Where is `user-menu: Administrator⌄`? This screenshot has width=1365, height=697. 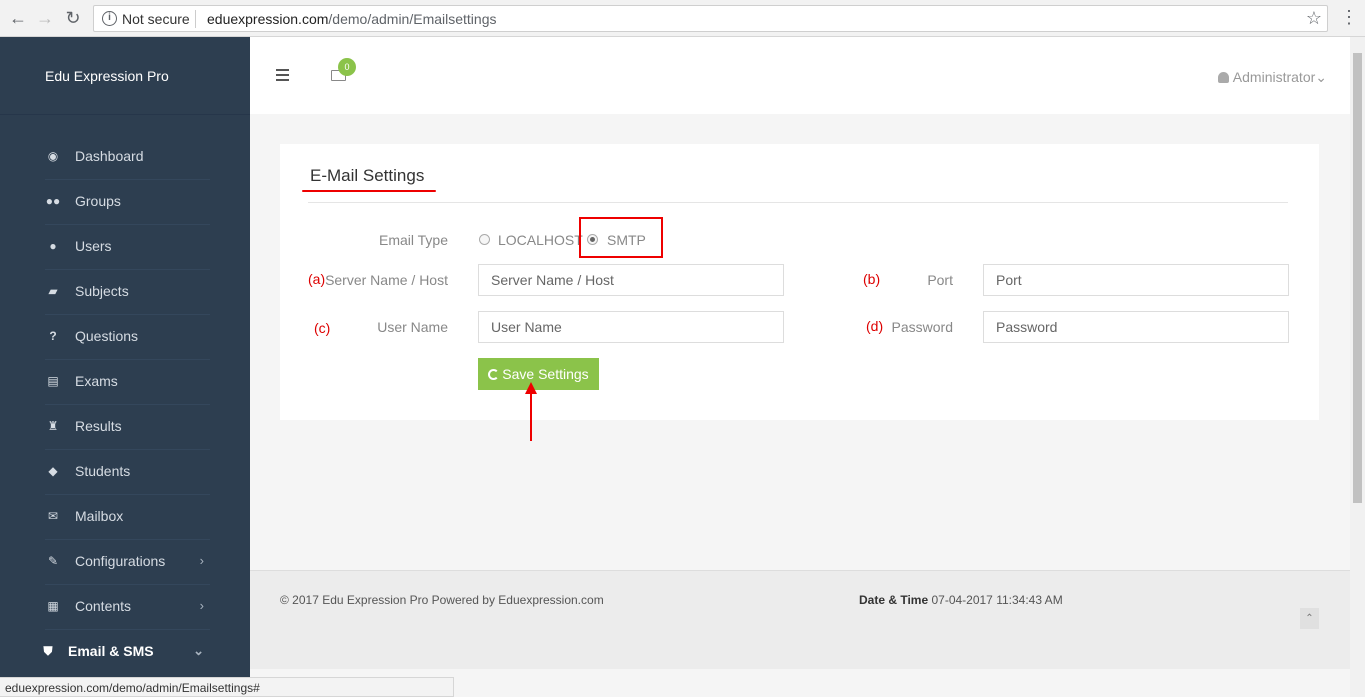
user-menu: Administrator⌄ is located at coordinates (1272, 77).